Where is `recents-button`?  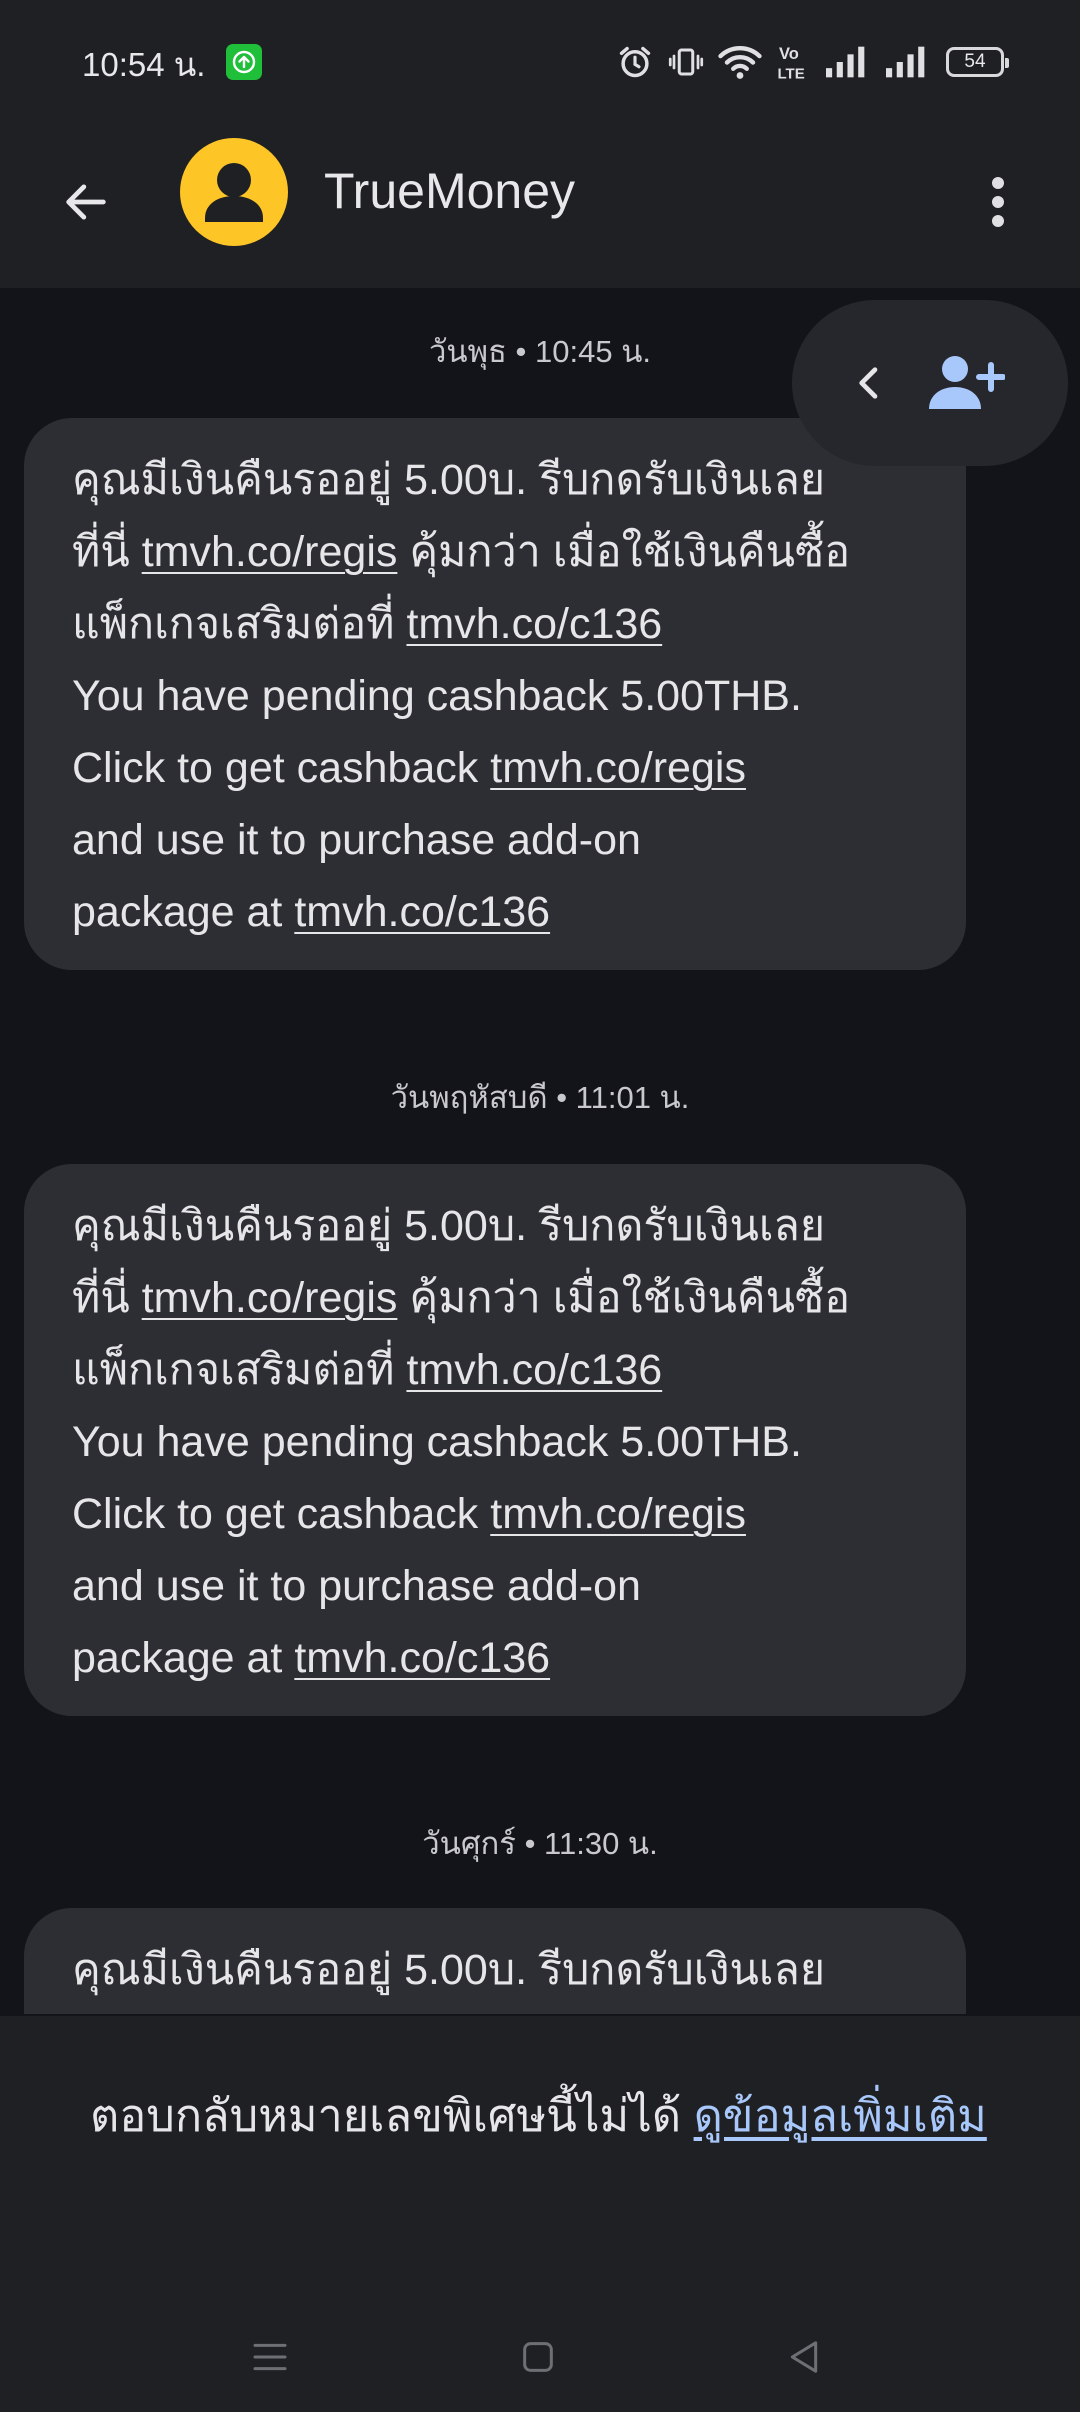 recents-button is located at coordinates (270, 2357).